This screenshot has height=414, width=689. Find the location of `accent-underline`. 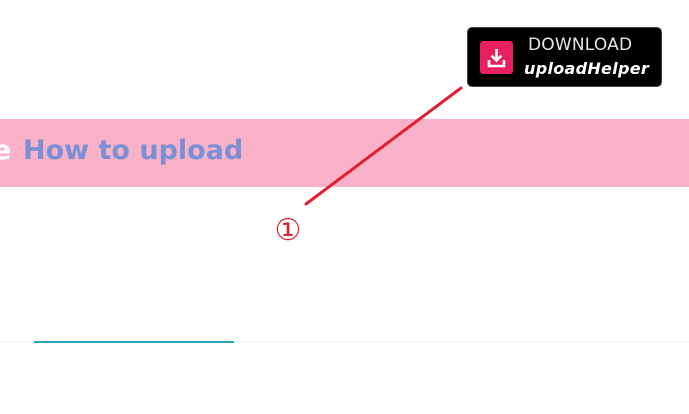

accent-underline is located at coordinates (134, 342).